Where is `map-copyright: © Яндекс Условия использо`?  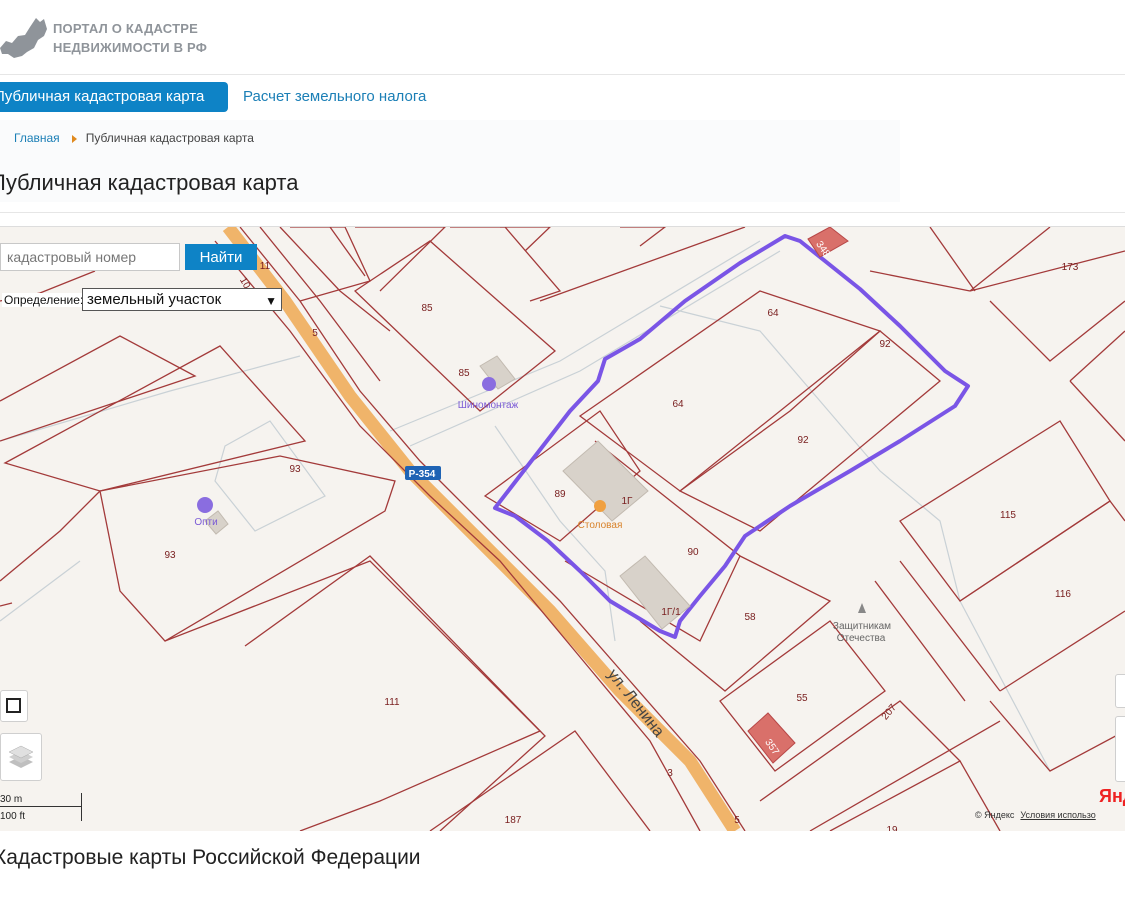
map-copyright: © Яндекс Условия использо is located at coordinates (1035, 815).